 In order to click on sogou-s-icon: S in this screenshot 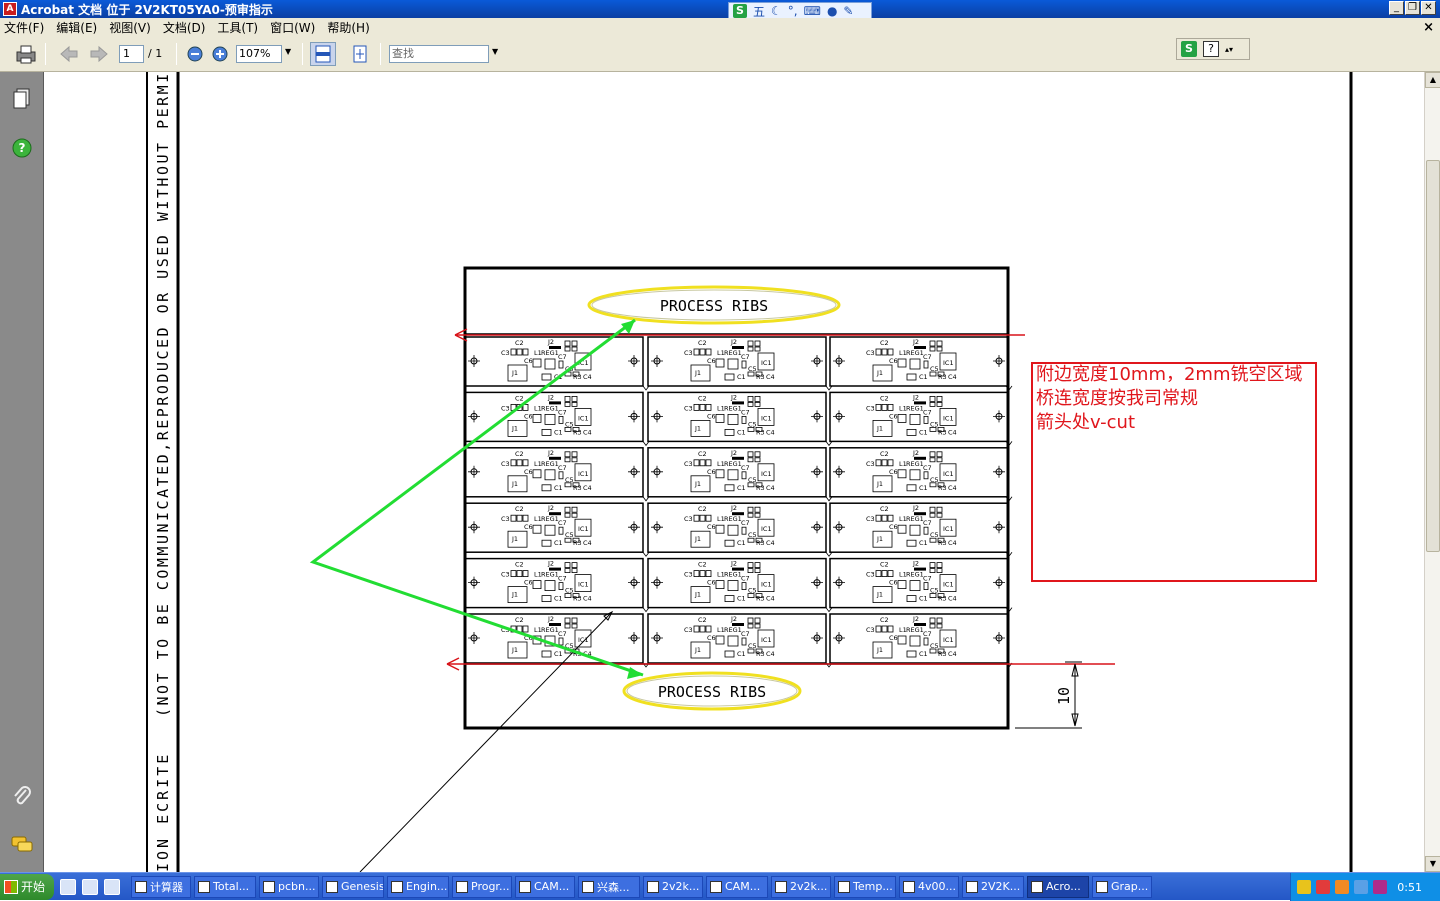, I will do `click(1189, 49)`.